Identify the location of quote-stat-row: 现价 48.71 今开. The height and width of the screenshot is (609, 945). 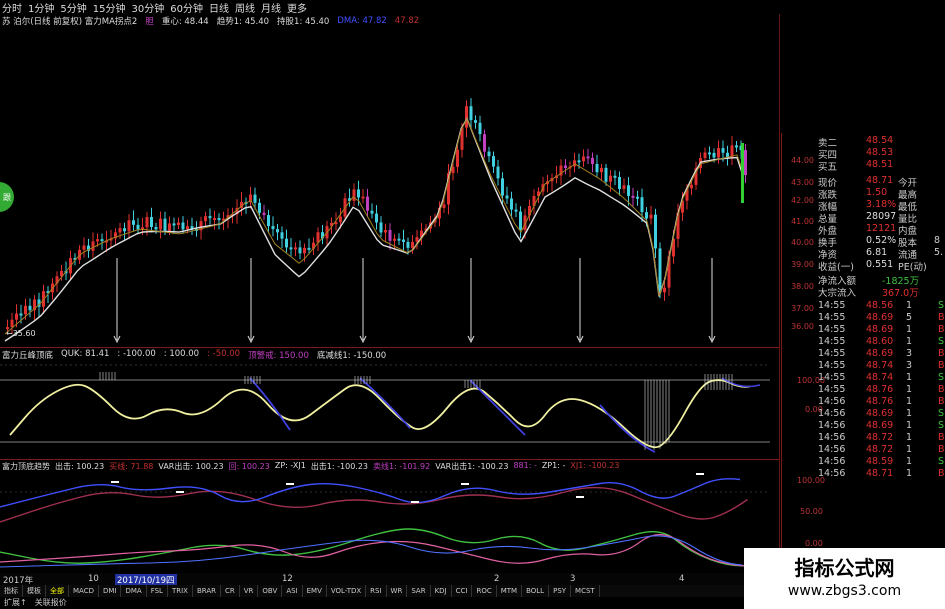
(863, 181).